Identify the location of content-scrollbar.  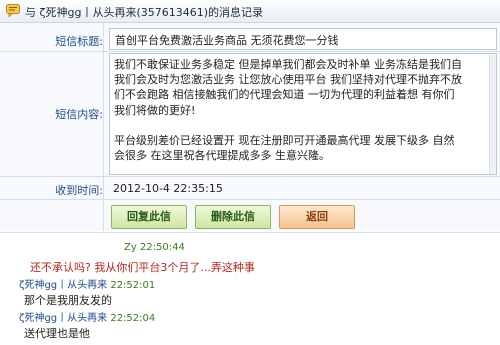
(492, 114).